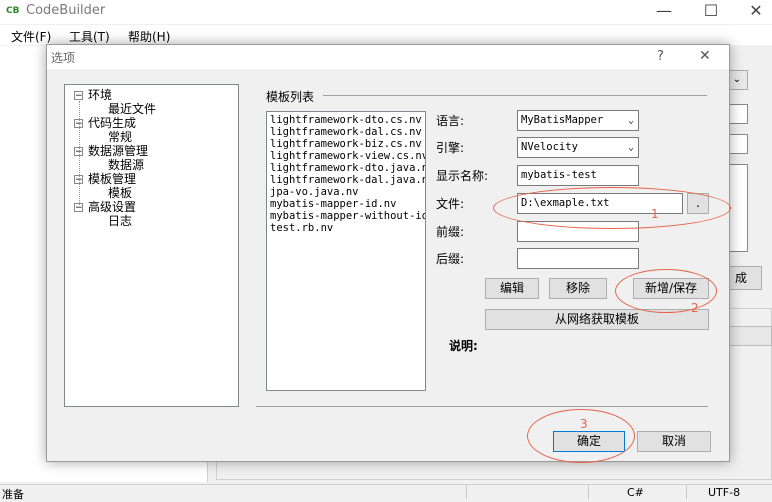 Image resolution: width=772 pixels, height=502 pixels. Describe the element at coordinates (89, 36) in the screenshot. I see `menu-tools: 工具(T)` at that location.